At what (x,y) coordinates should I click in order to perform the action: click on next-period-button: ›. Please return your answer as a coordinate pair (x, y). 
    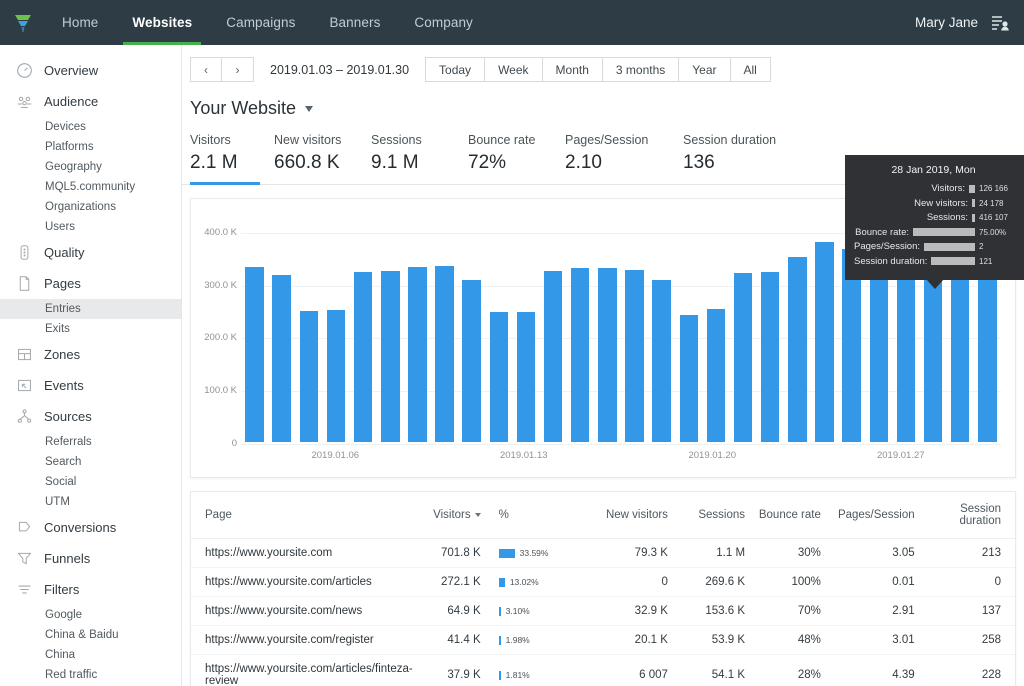
    Looking at the image, I should click on (238, 69).